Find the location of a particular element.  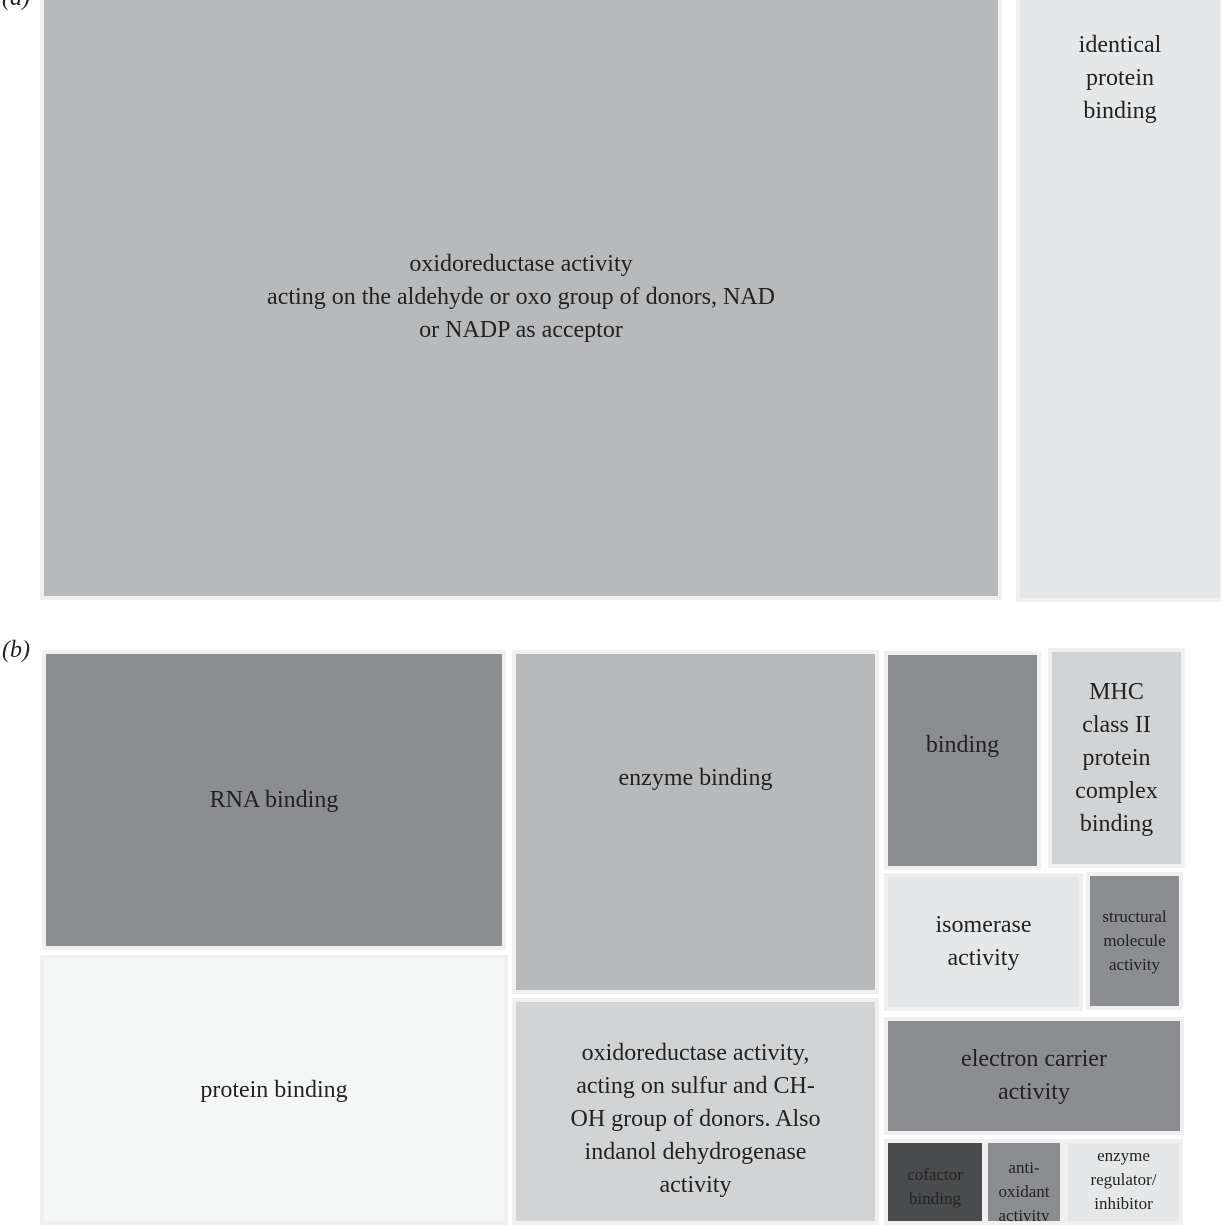

treemap-tile-label: binding is located at coordinates (962, 745).